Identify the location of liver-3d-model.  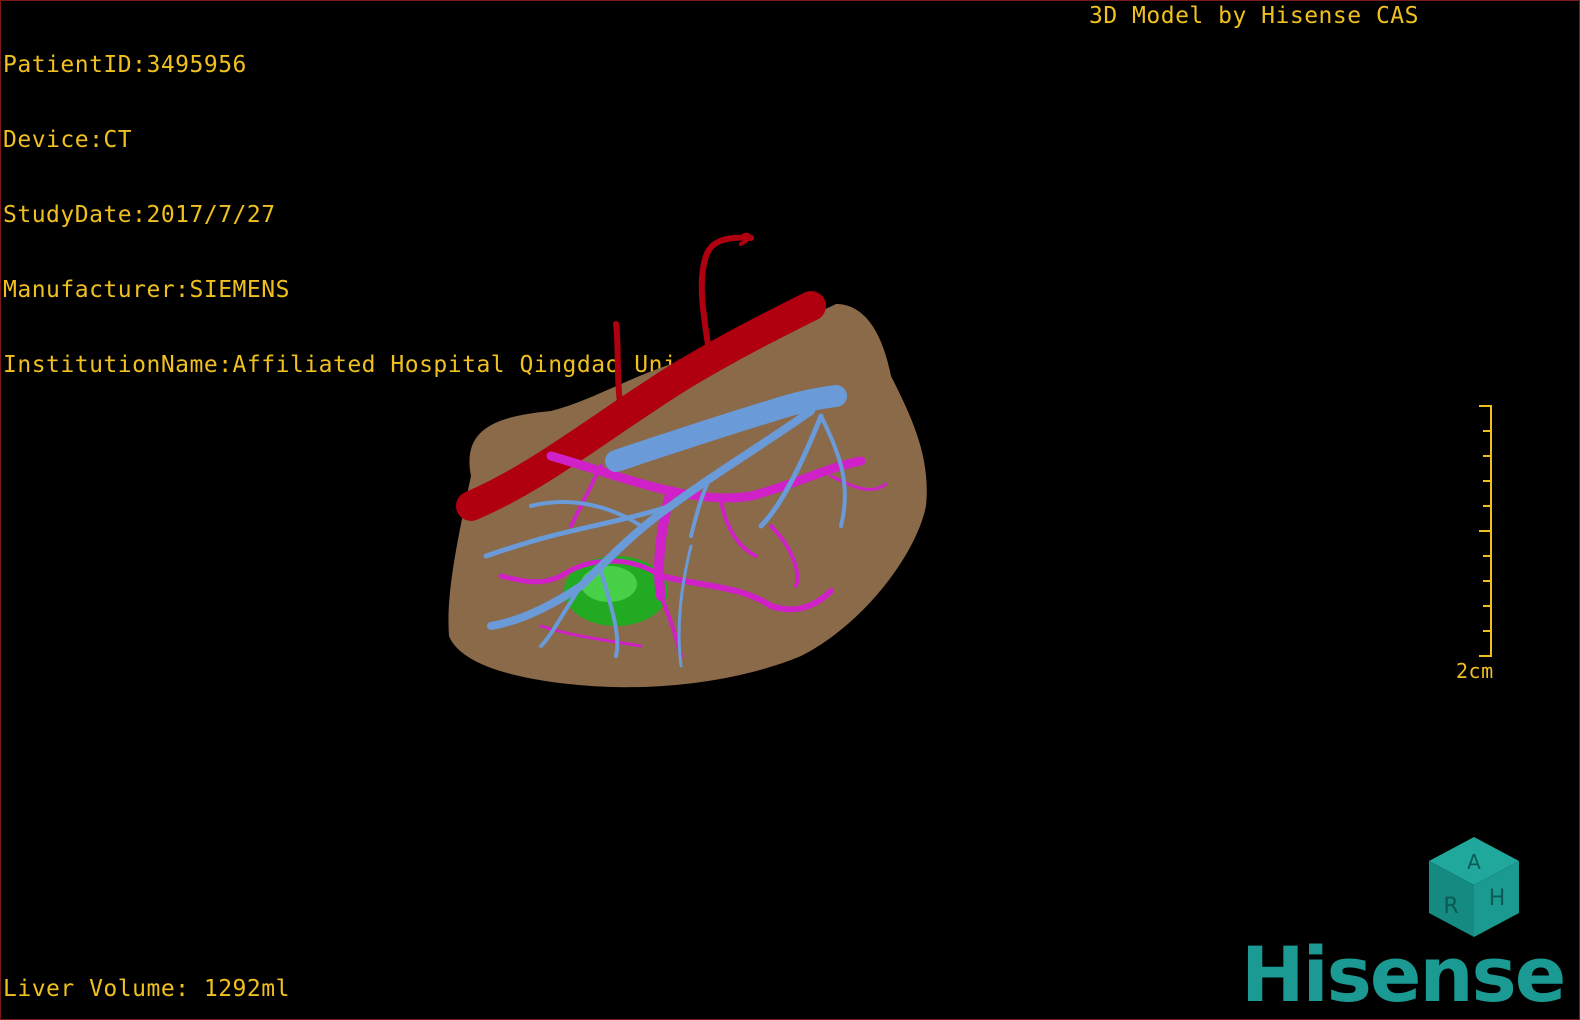
(691, 461).